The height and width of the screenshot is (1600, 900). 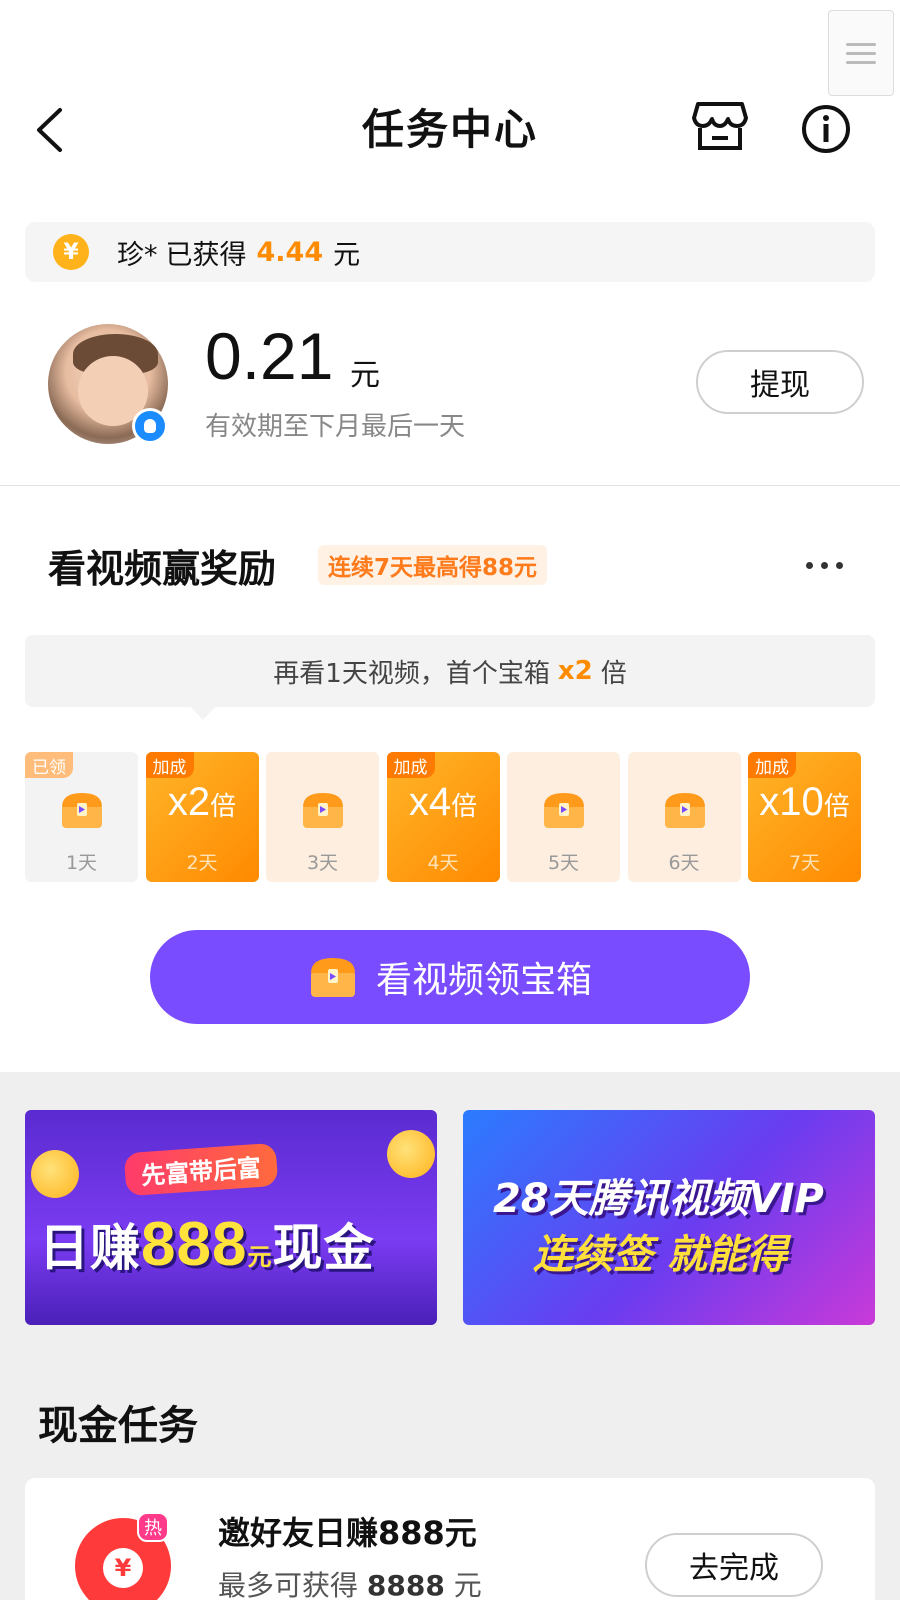 What do you see at coordinates (49, 765) in the screenshot?
I see `day-tag: 已领` at bounding box center [49, 765].